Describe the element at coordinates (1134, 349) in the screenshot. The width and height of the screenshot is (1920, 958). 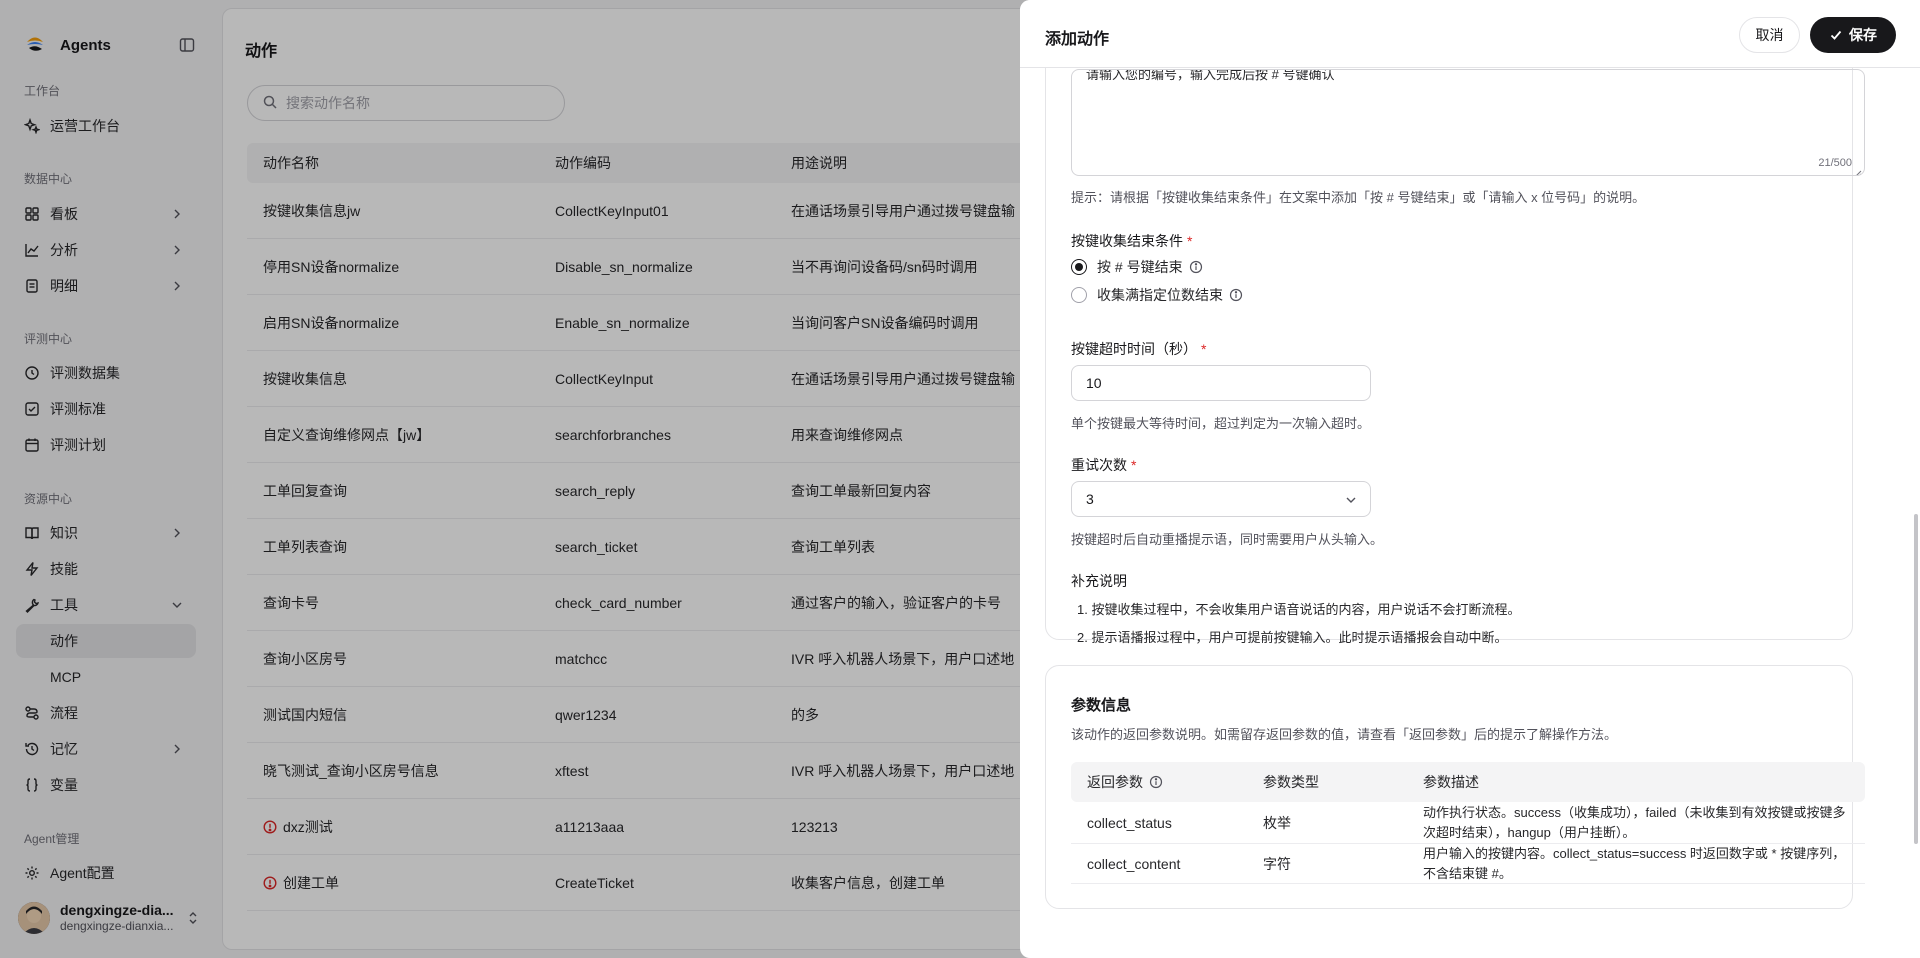
I see `timeout-label-text: 按键超时时间（秒）` at that location.